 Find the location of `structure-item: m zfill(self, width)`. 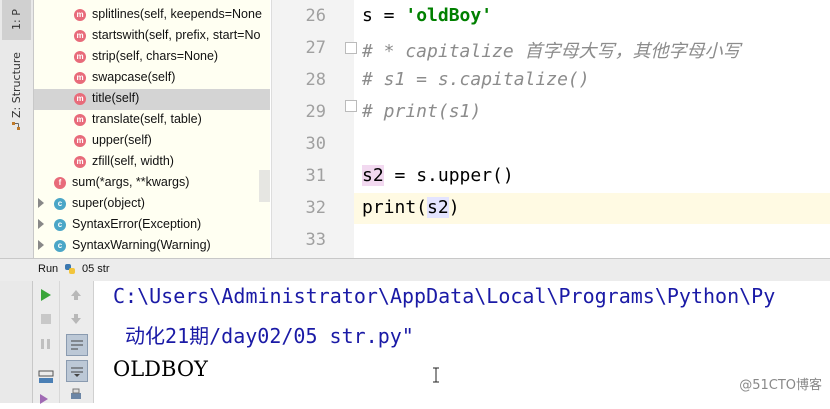

structure-item: m zfill(self, width) is located at coordinates (152, 162).